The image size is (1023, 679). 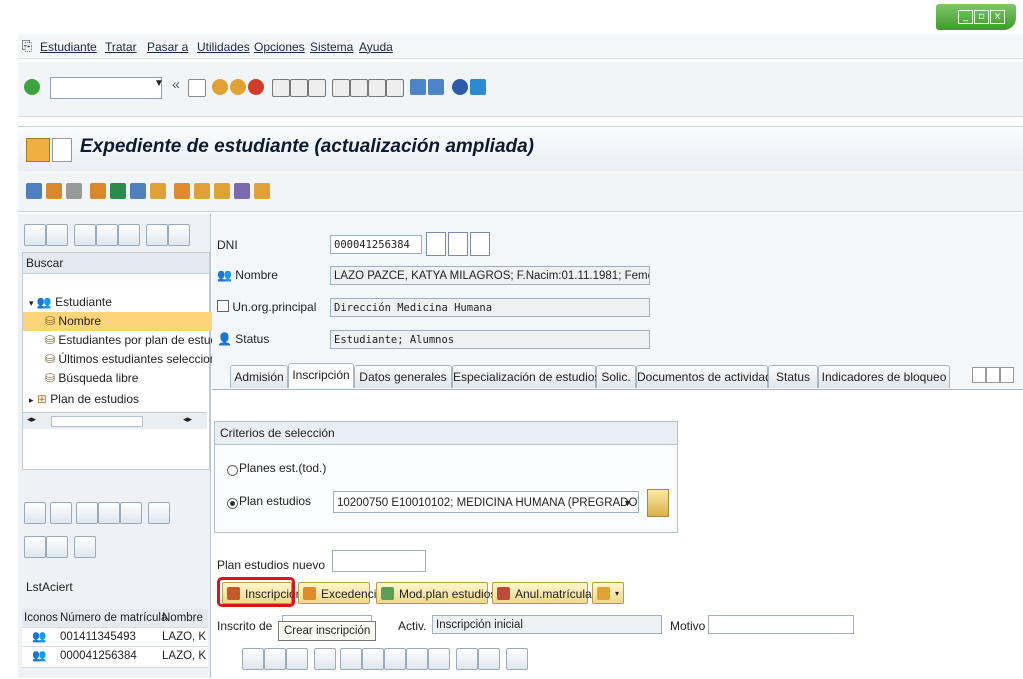 What do you see at coordinates (704, 376) in the screenshot?
I see `tab-documentos: Documentos de actividad` at bounding box center [704, 376].